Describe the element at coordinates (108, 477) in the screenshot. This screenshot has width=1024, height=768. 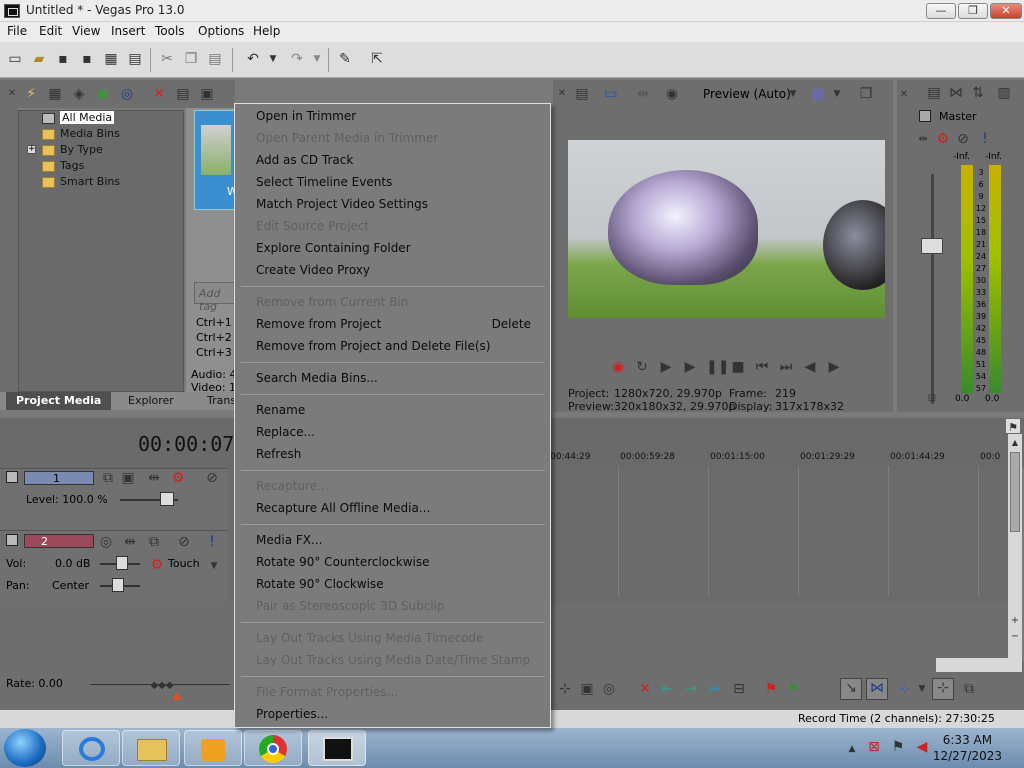
I see `track-motion-icon: ⧉` at that location.